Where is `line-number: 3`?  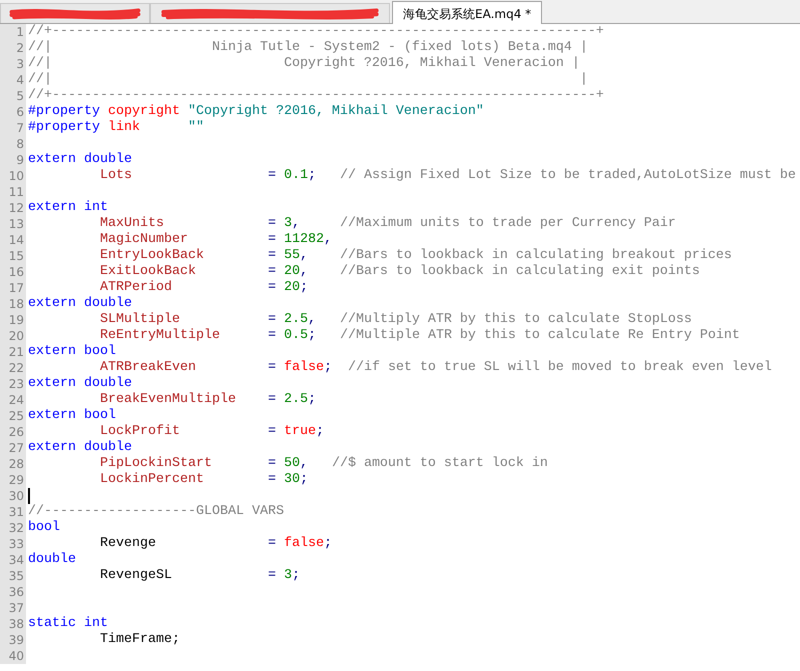
line-number: 3 is located at coordinates (20, 64).